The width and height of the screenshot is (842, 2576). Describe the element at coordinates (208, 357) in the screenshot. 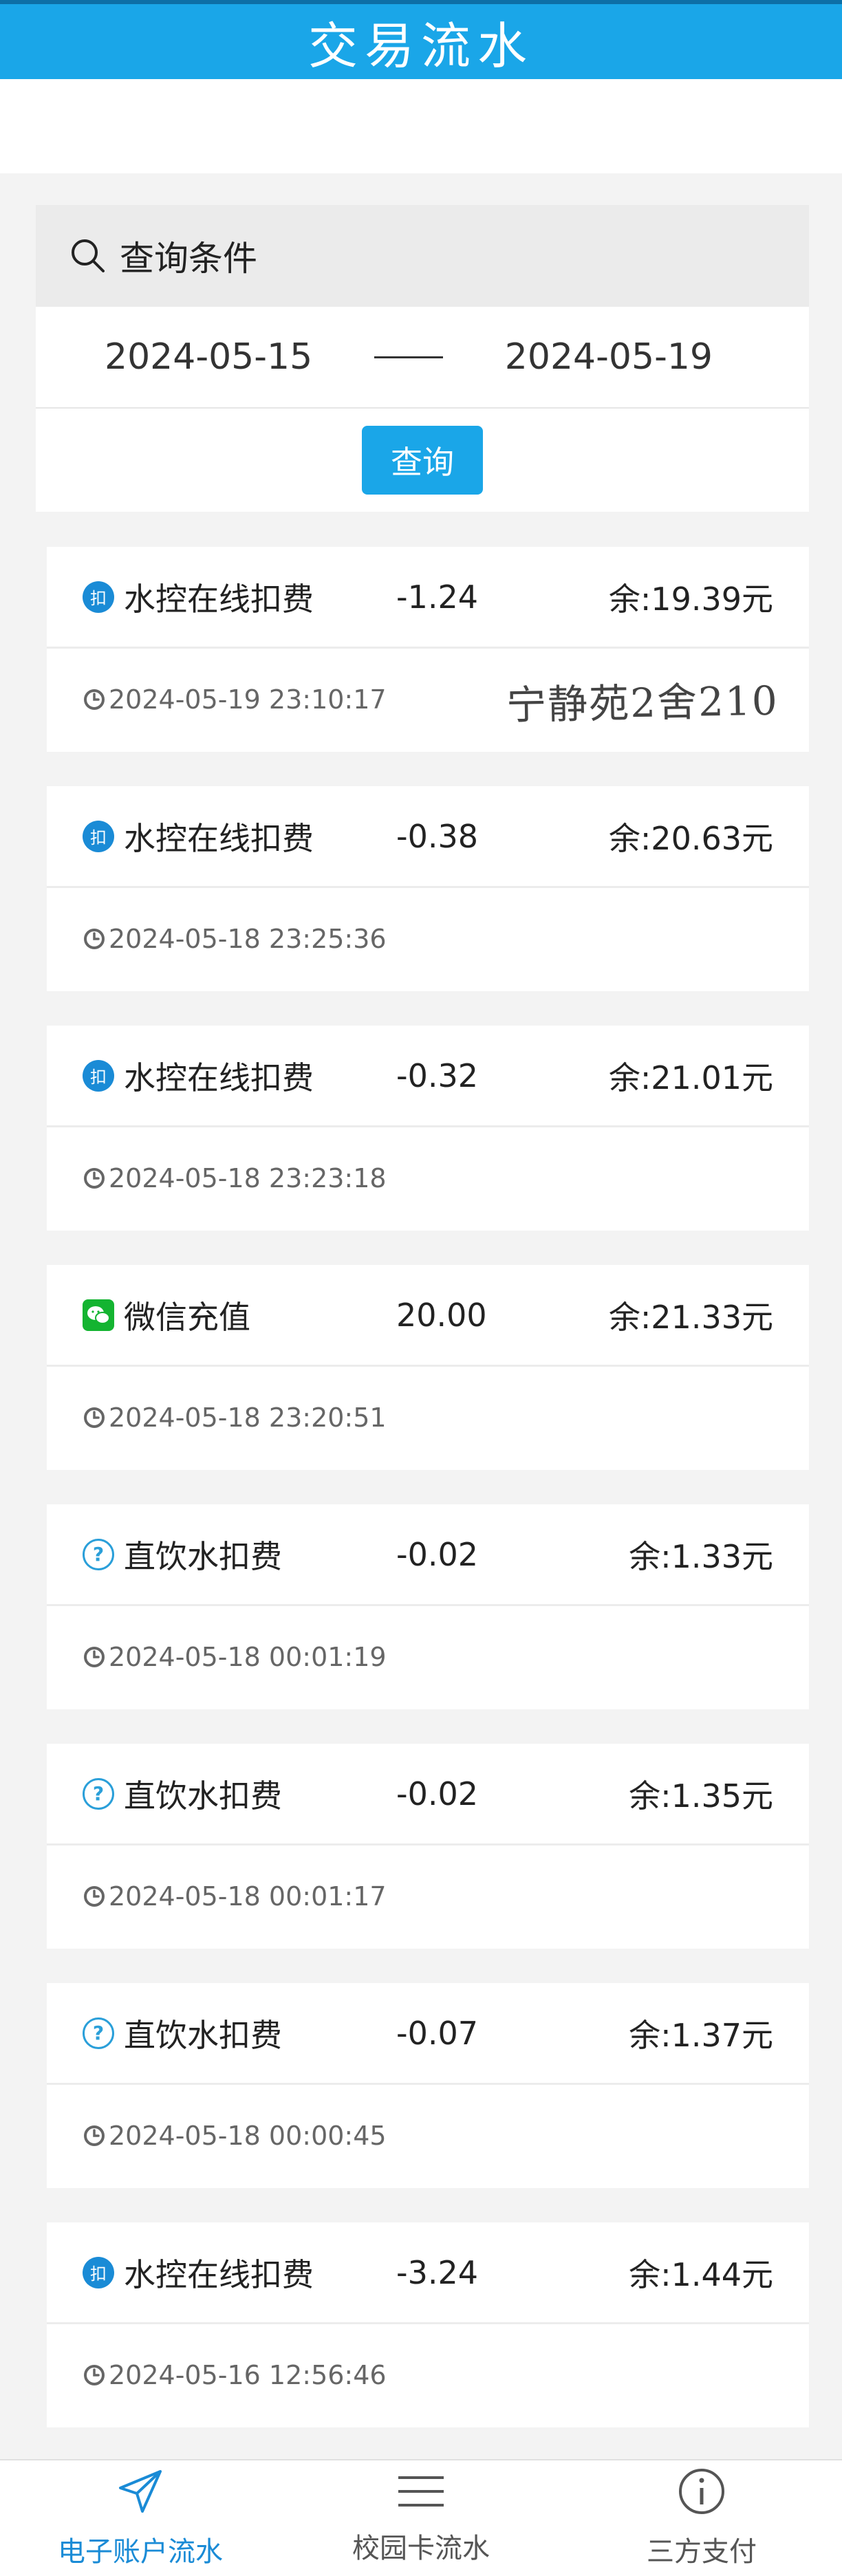

I see `start-date-field: 2024-05-15` at that location.